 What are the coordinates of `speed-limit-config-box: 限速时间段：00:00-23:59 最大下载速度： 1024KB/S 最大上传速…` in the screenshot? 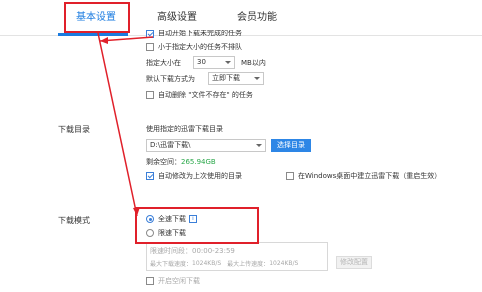 It's located at (237, 256).